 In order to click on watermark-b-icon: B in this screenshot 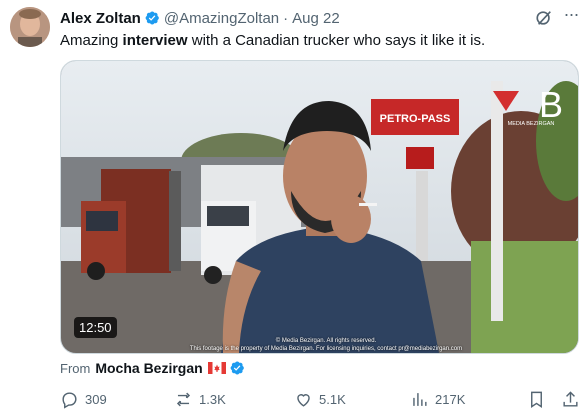, I will do `click(551, 104)`.